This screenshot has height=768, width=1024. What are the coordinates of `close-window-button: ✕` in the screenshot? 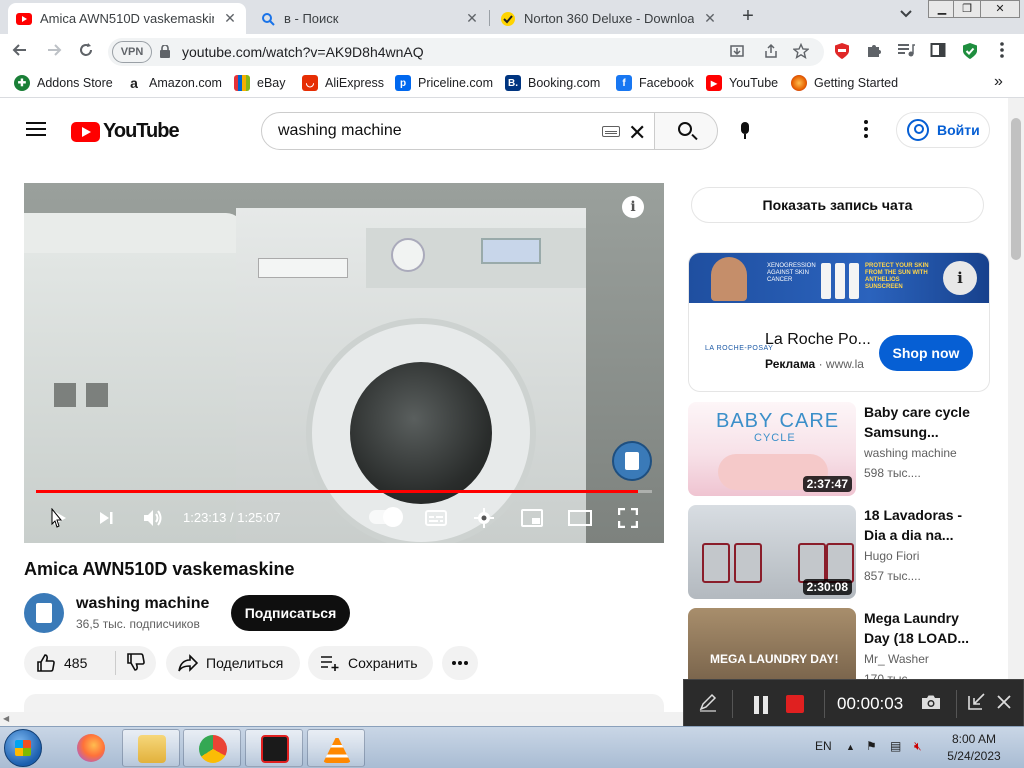 It's located at (1000, 9).